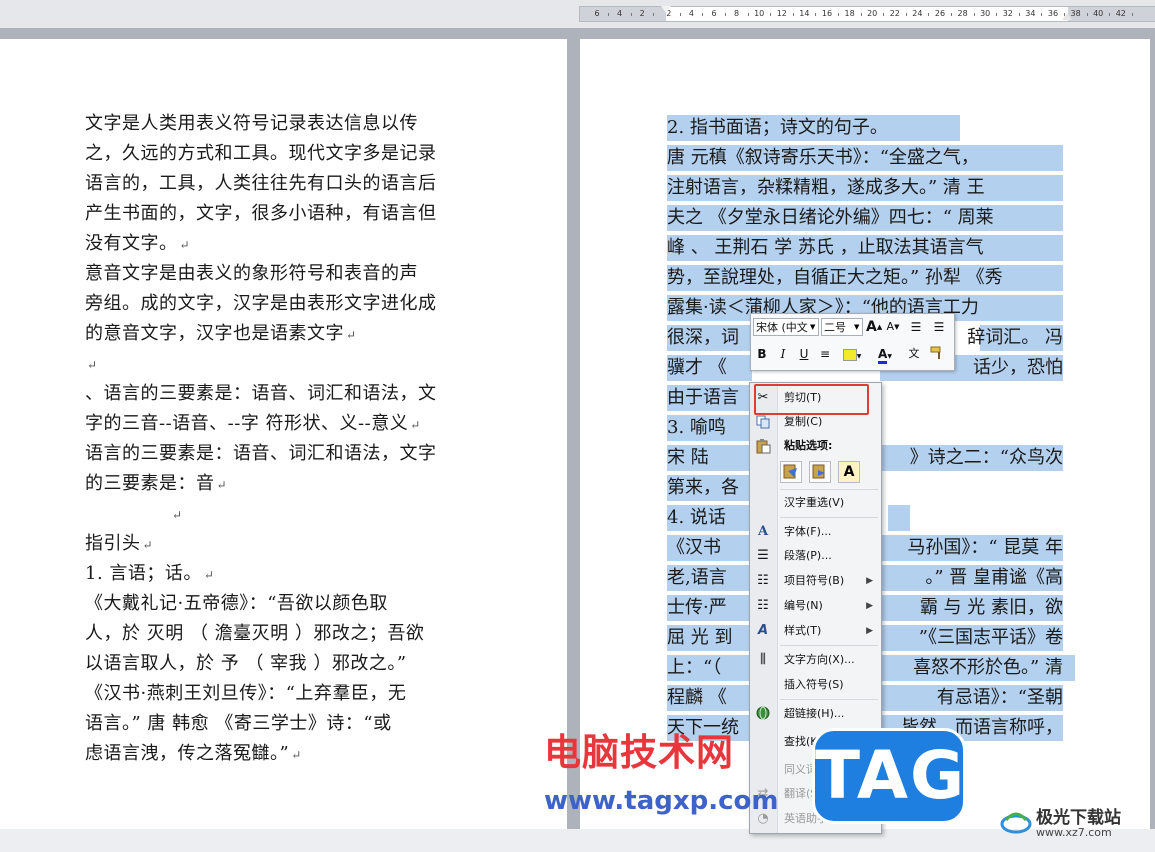 This screenshot has width=1155, height=852. I want to click on right-text-line: 很深，词, so click(703, 338).